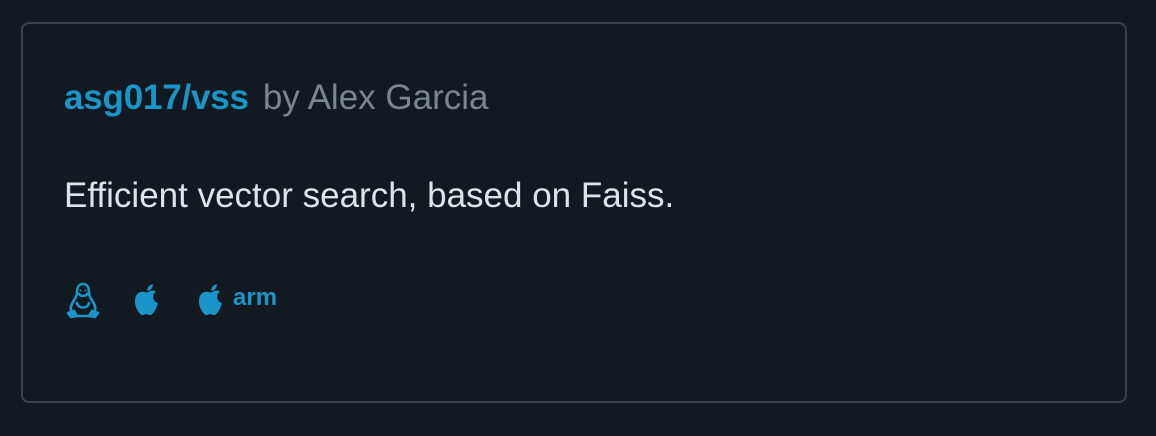  Describe the element at coordinates (255, 297) in the screenshot. I see `arm-label: arm` at that location.